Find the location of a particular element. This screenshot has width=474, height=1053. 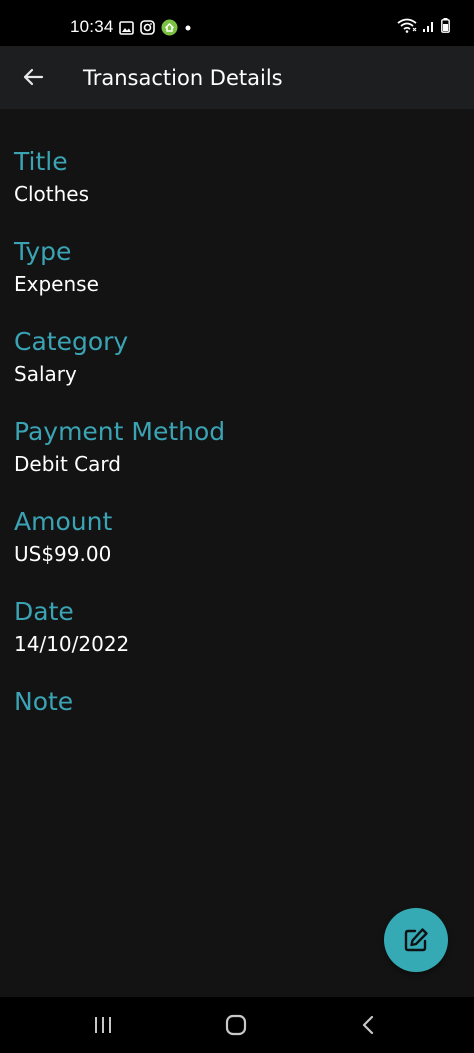

battery-icon is located at coordinates (445, 25).